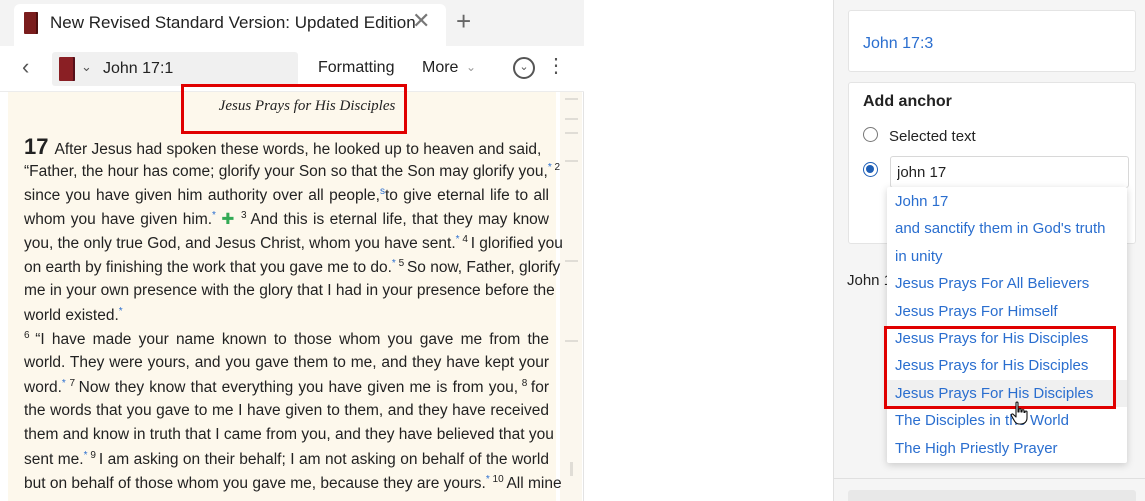 The width and height of the screenshot is (1145, 501). Describe the element at coordinates (440, 68) in the screenshot. I see `more-button: More` at that location.